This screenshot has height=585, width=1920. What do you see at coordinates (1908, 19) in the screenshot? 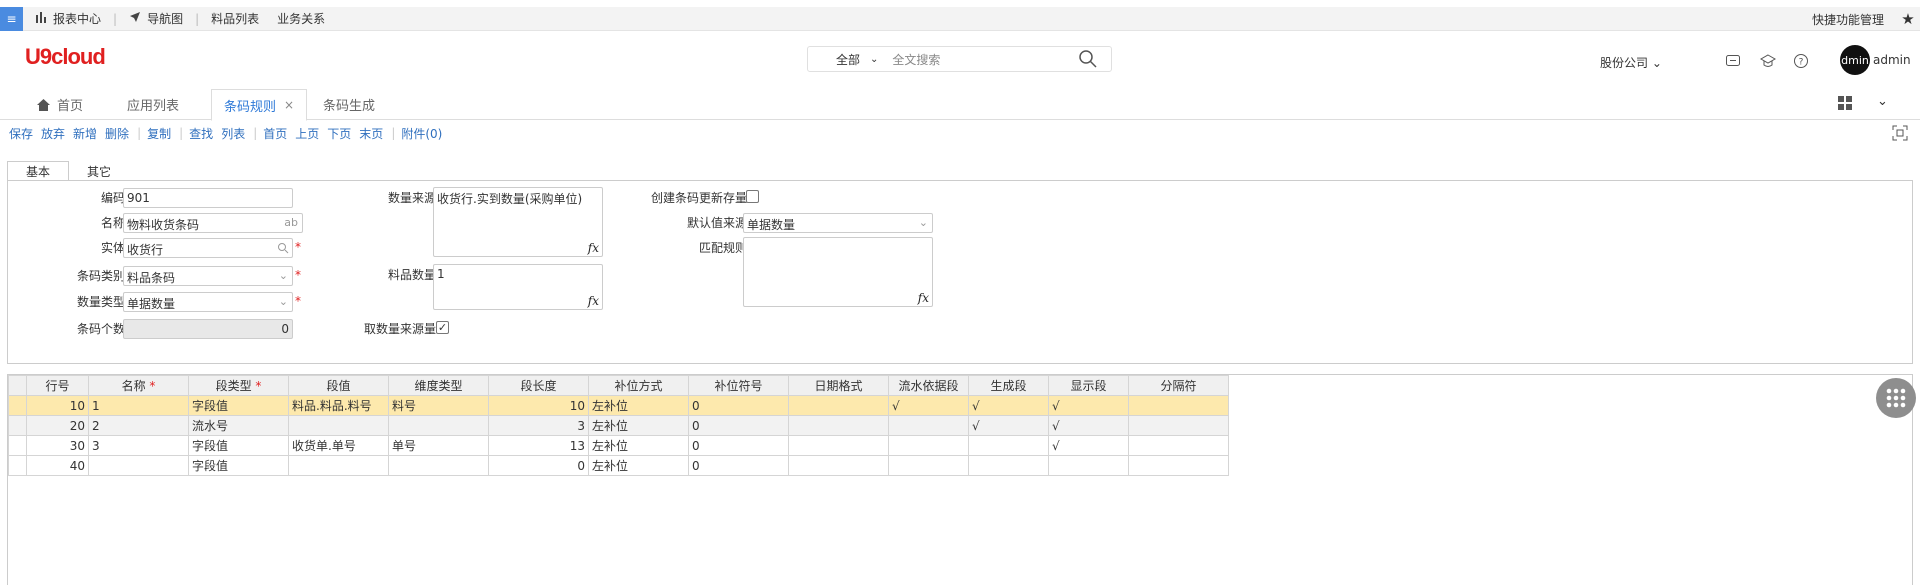
I see `star-icon: ★` at bounding box center [1908, 19].